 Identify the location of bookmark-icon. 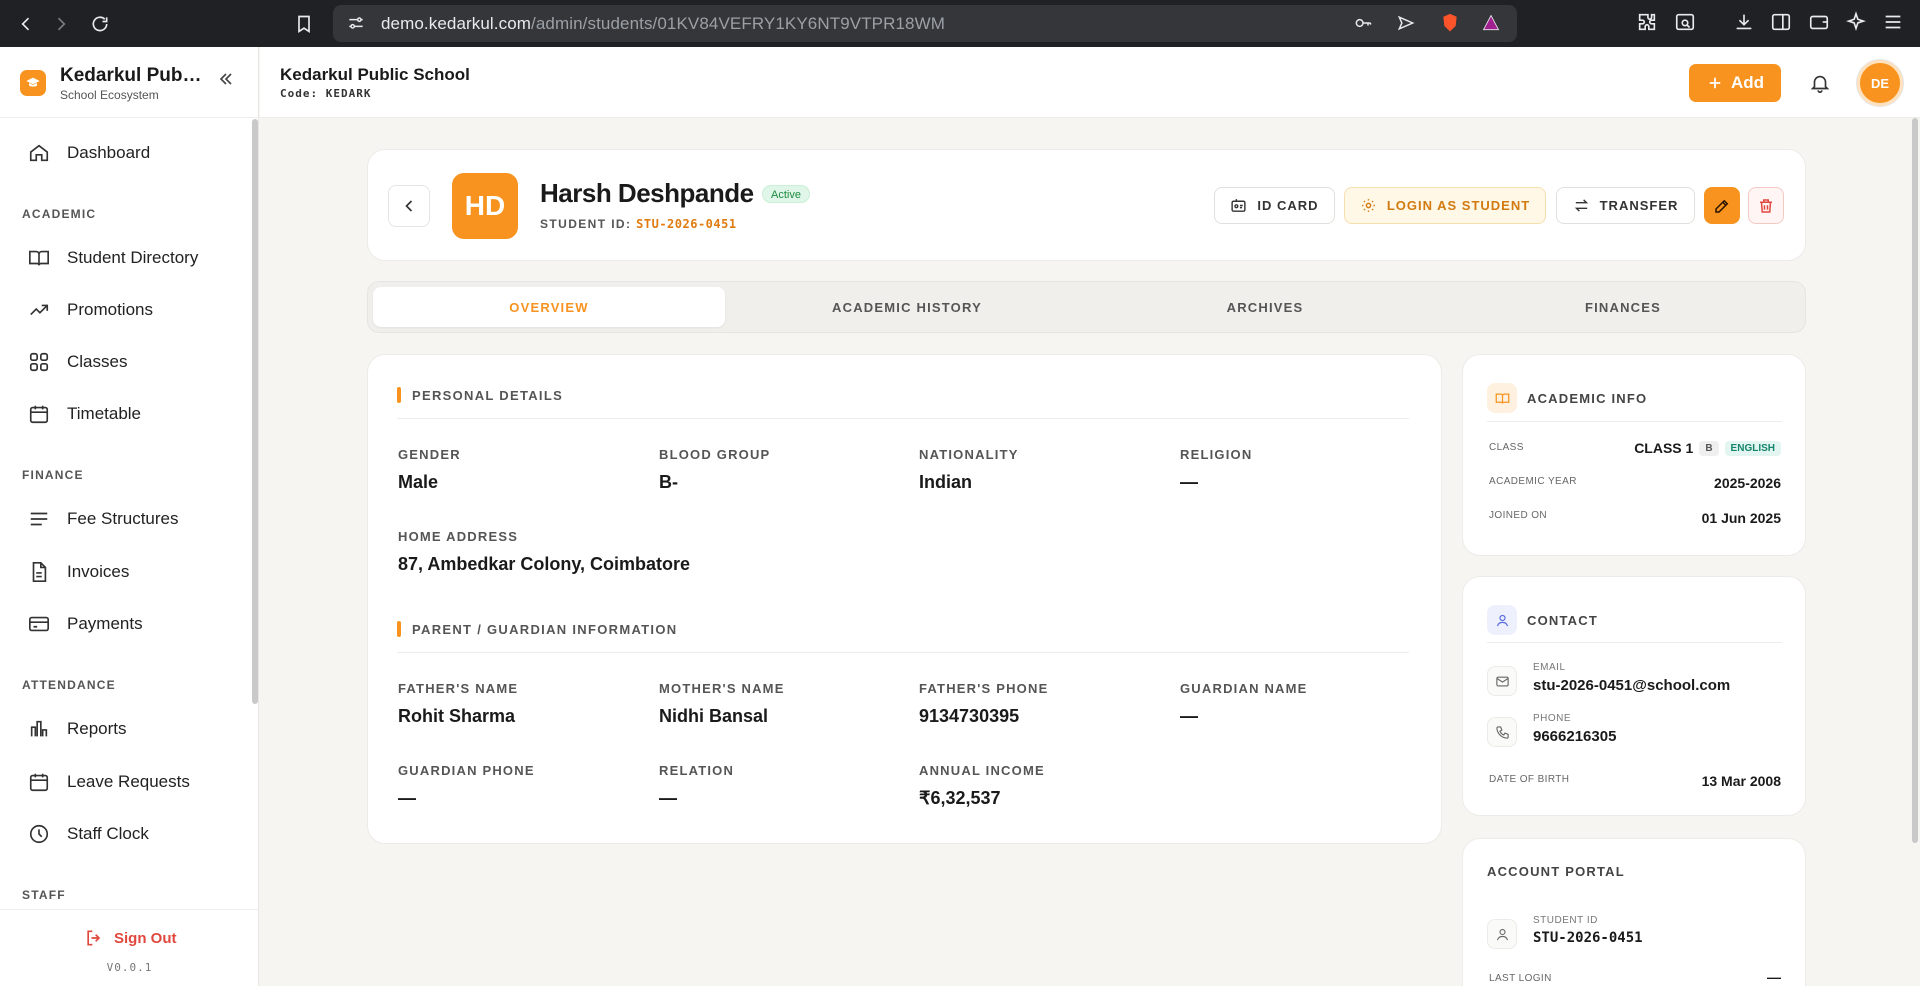
(304, 23).